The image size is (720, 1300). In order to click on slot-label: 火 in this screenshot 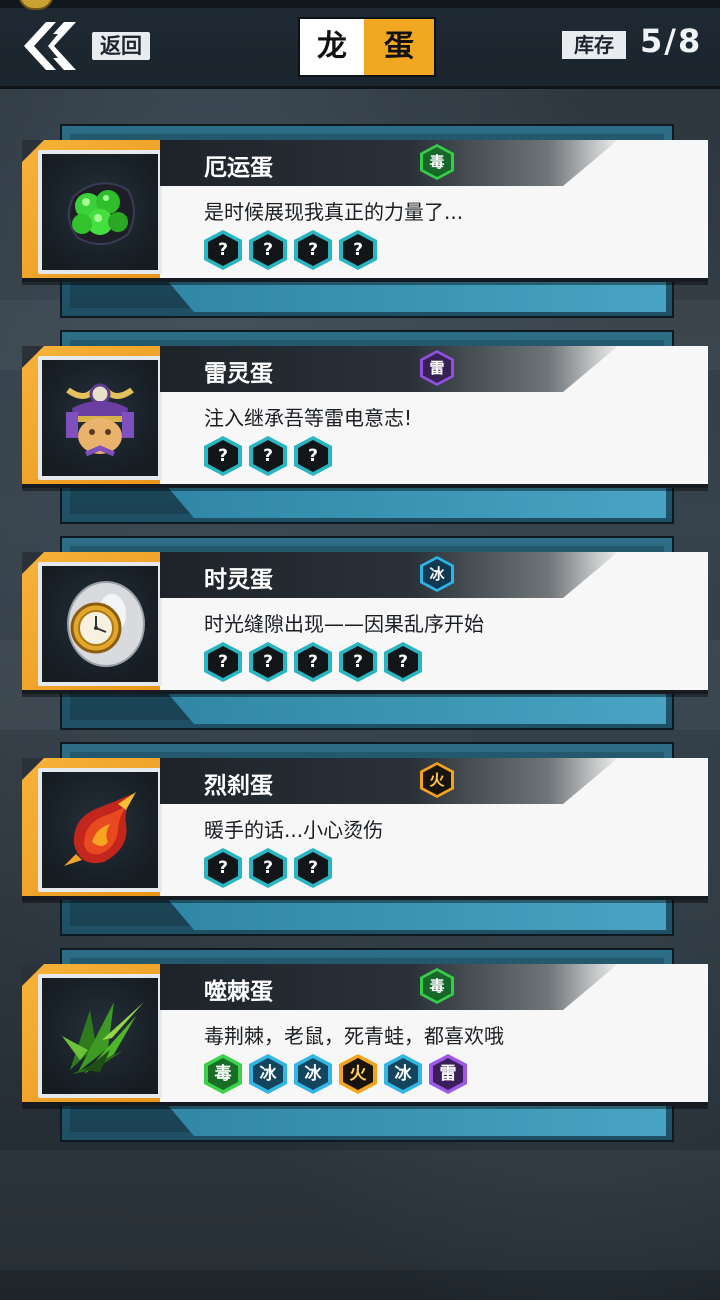, I will do `click(358, 1074)`.